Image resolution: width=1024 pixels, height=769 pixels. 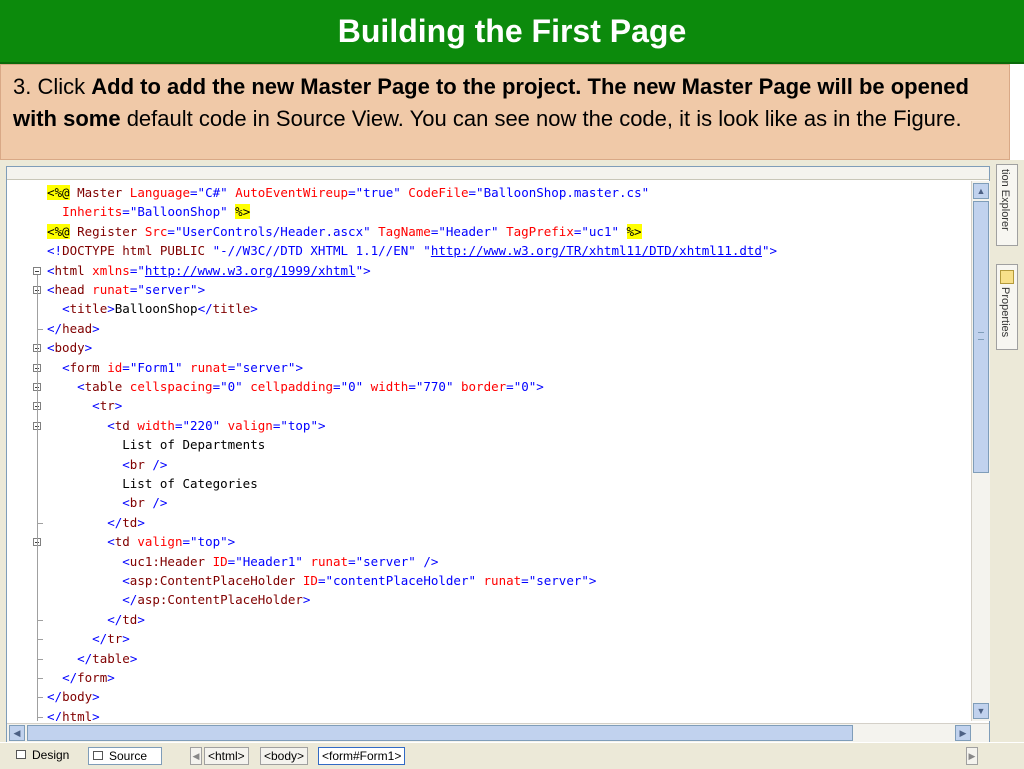 What do you see at coordinates (84, 405) in the screenshot?
I see `code-line: <tr>` at bounding box center [84, 405].